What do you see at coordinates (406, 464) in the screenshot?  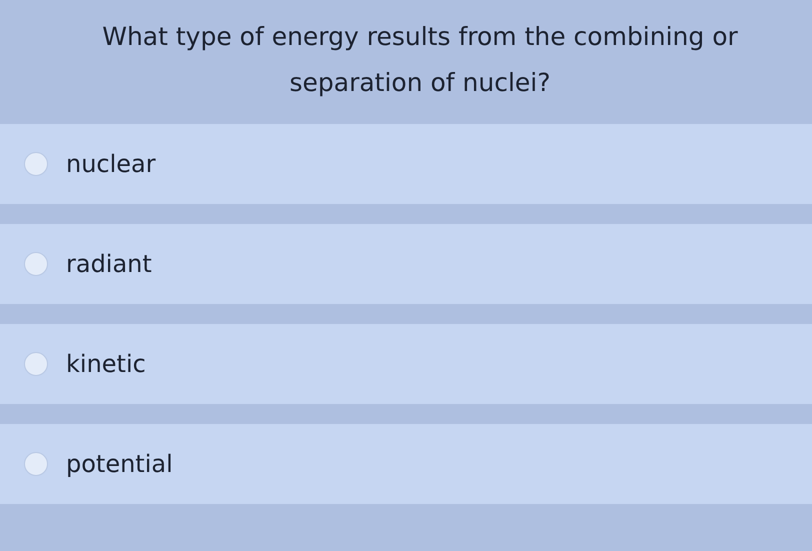 I see `answer-option: potential` at bounding box center [406, 464].